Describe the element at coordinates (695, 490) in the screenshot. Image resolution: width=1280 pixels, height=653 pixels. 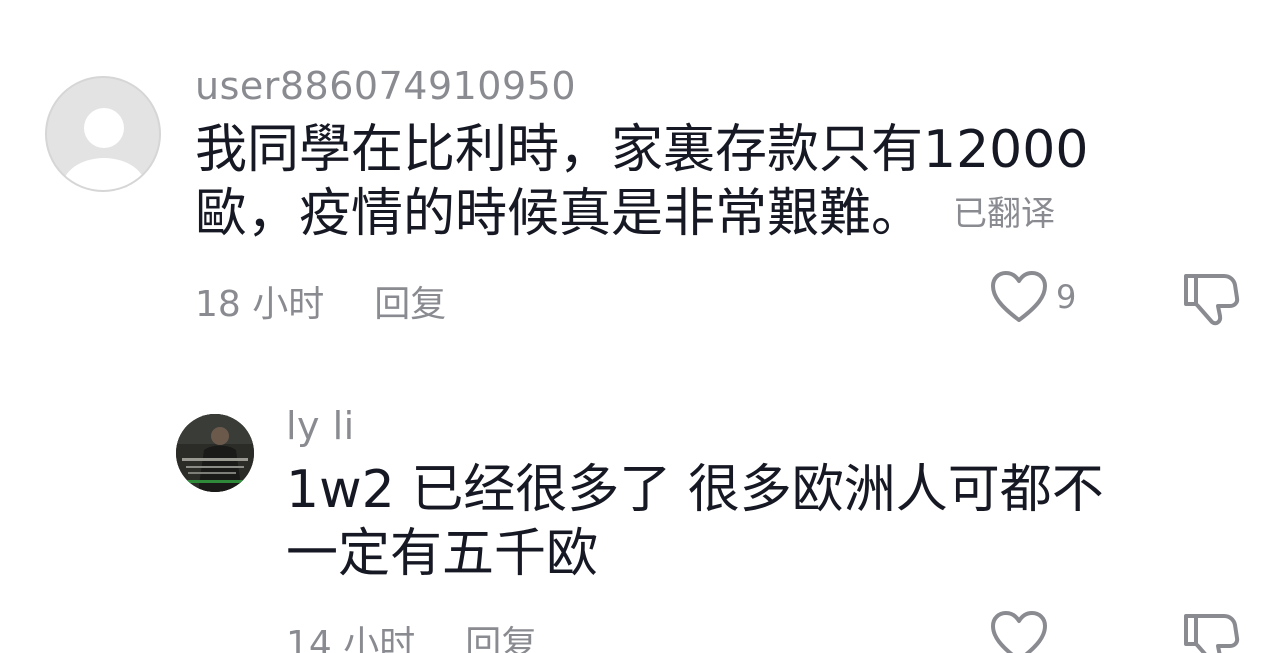
I see `comment-text-line: 1w2 已经很多了 很多欧洲人可都不` at that location.